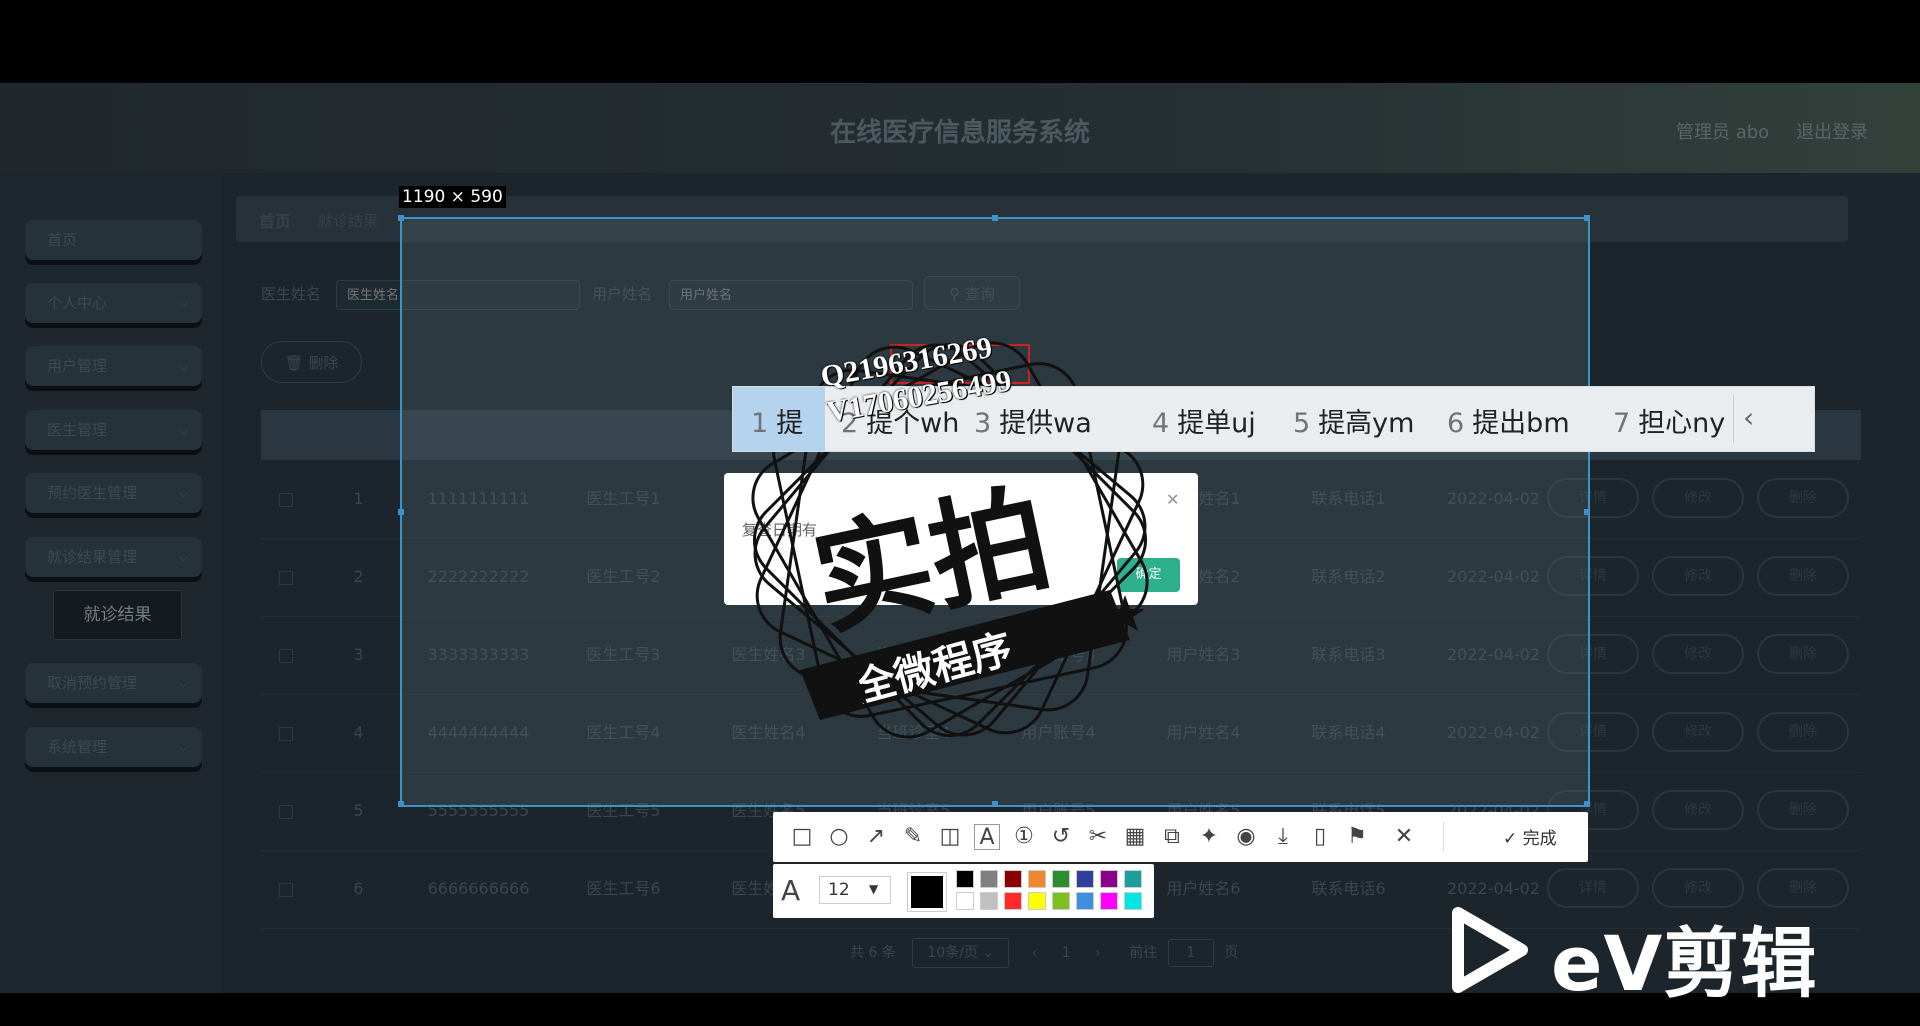 The width and height of the screenshot is (1920, 1026). What do you see at coordinates (760, 423) in the screenshot?
I see `ime-candidate-number: 1` at bounding box center [760, 423].